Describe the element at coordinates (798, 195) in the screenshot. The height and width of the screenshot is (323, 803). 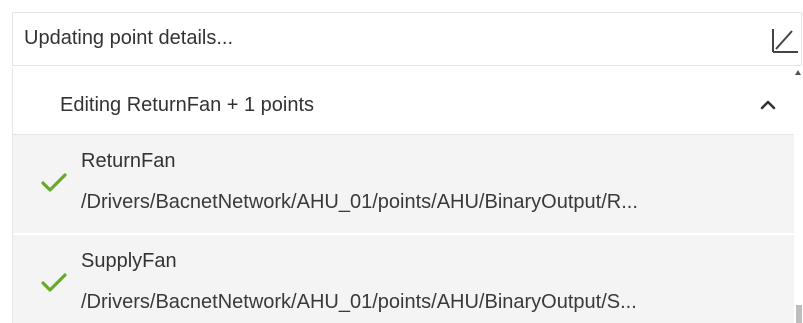
I see `scrollbar-track` at that location.